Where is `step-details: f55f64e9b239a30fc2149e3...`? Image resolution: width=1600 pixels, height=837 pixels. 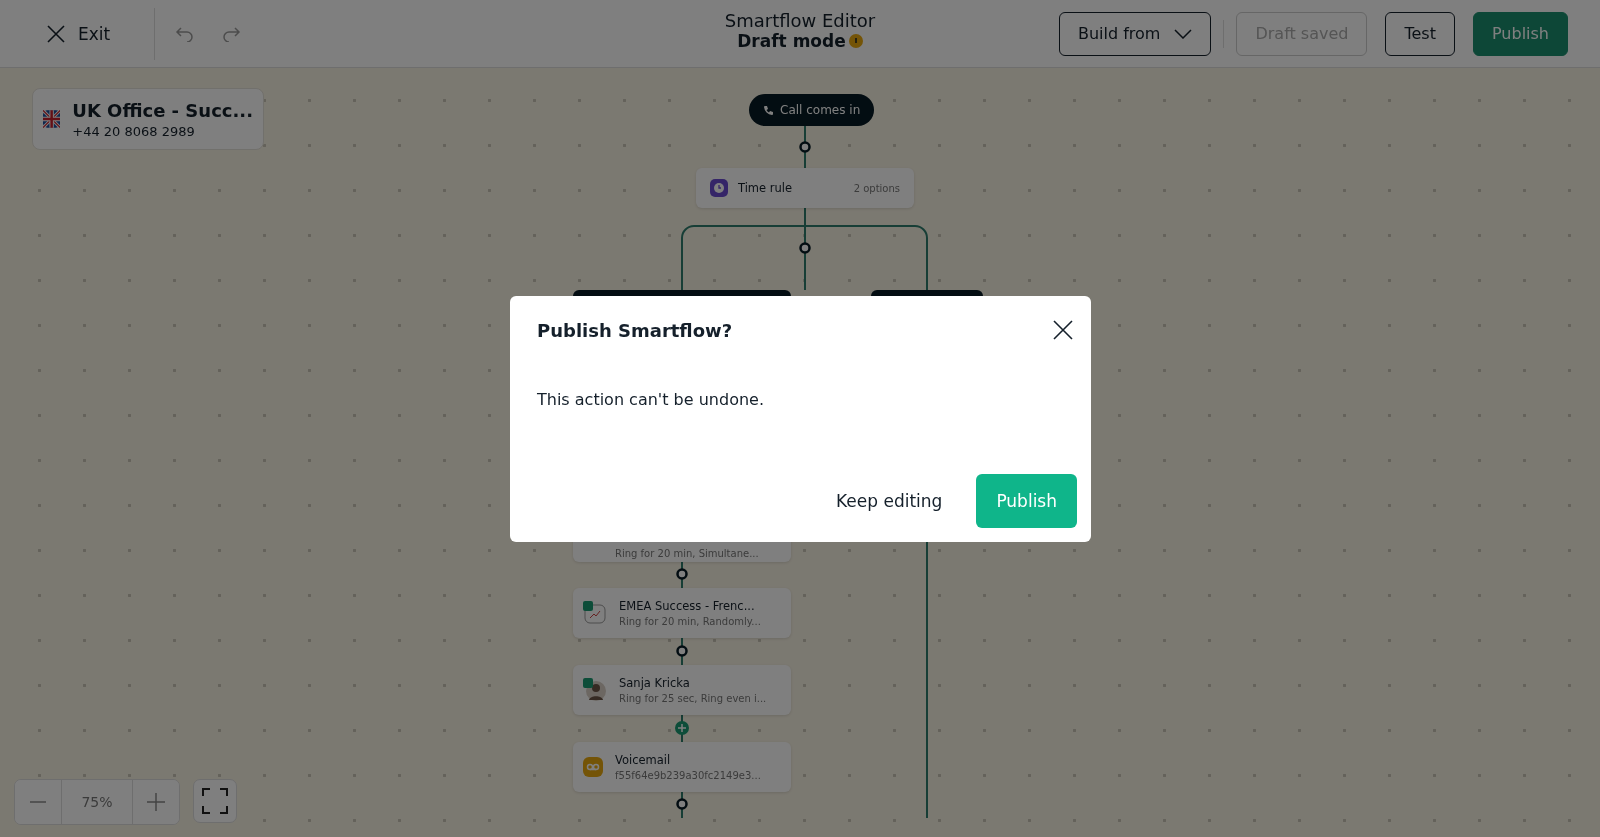
step-details: f55f64e9b239a30fc2149e3... is located at coordinates (688, 775).